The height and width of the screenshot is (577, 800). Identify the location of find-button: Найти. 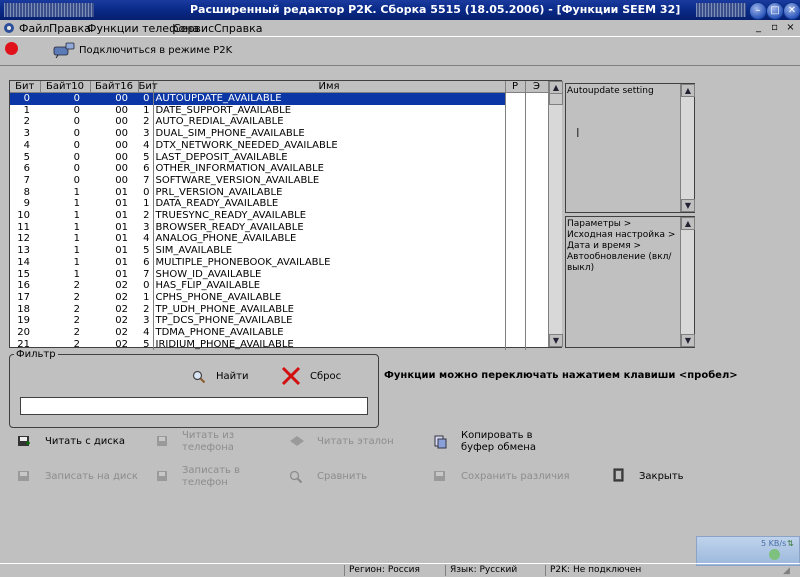
(232, 376).